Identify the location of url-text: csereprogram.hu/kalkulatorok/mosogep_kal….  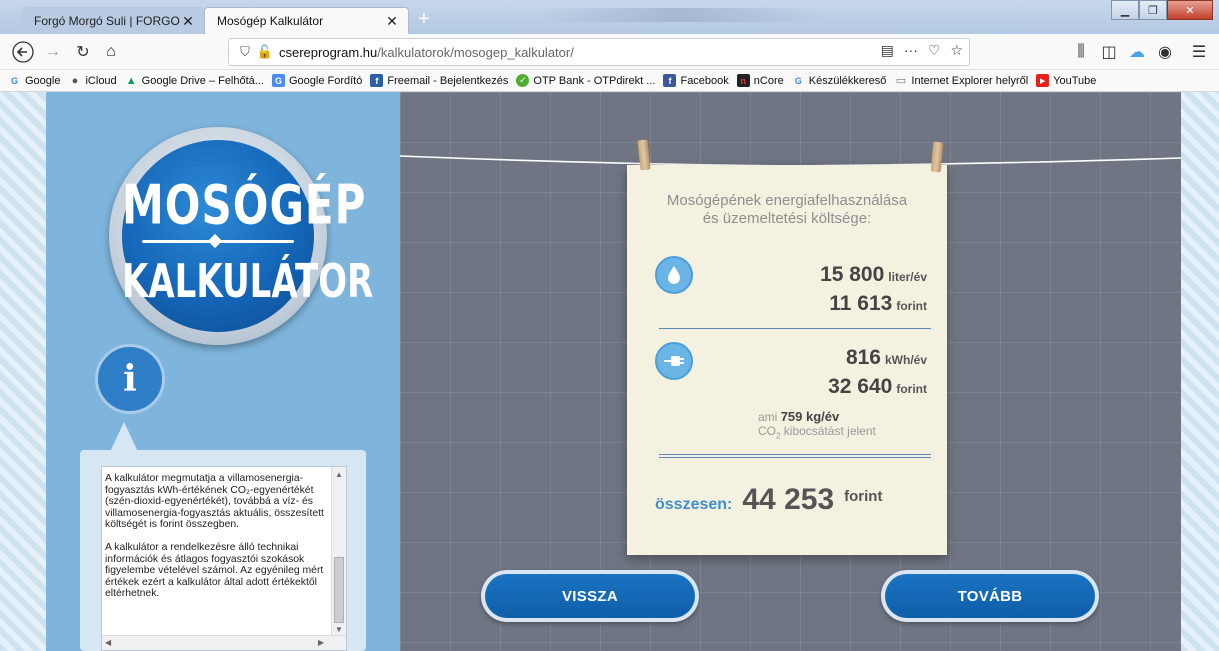
(426, 52).